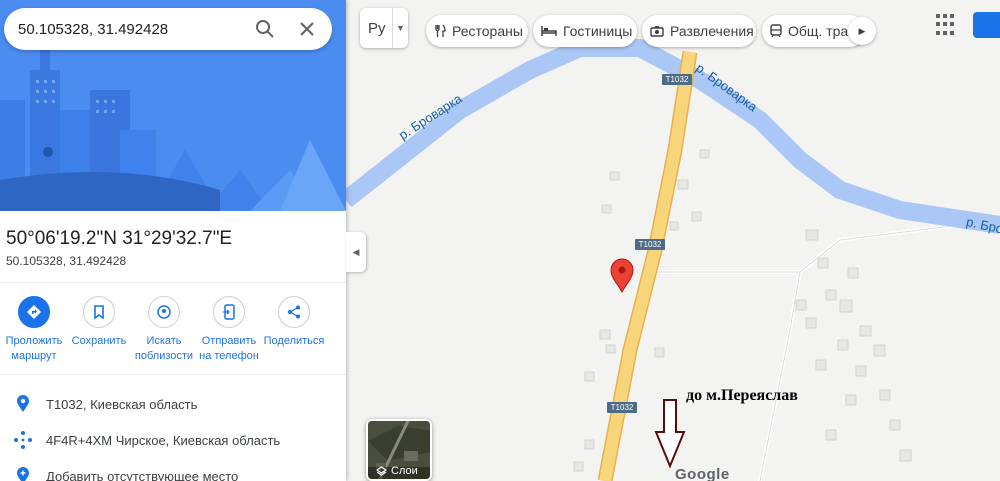 The image size is (1000, 481). I want to click on address-text: T1032, Киевская область, so click(122, 404).